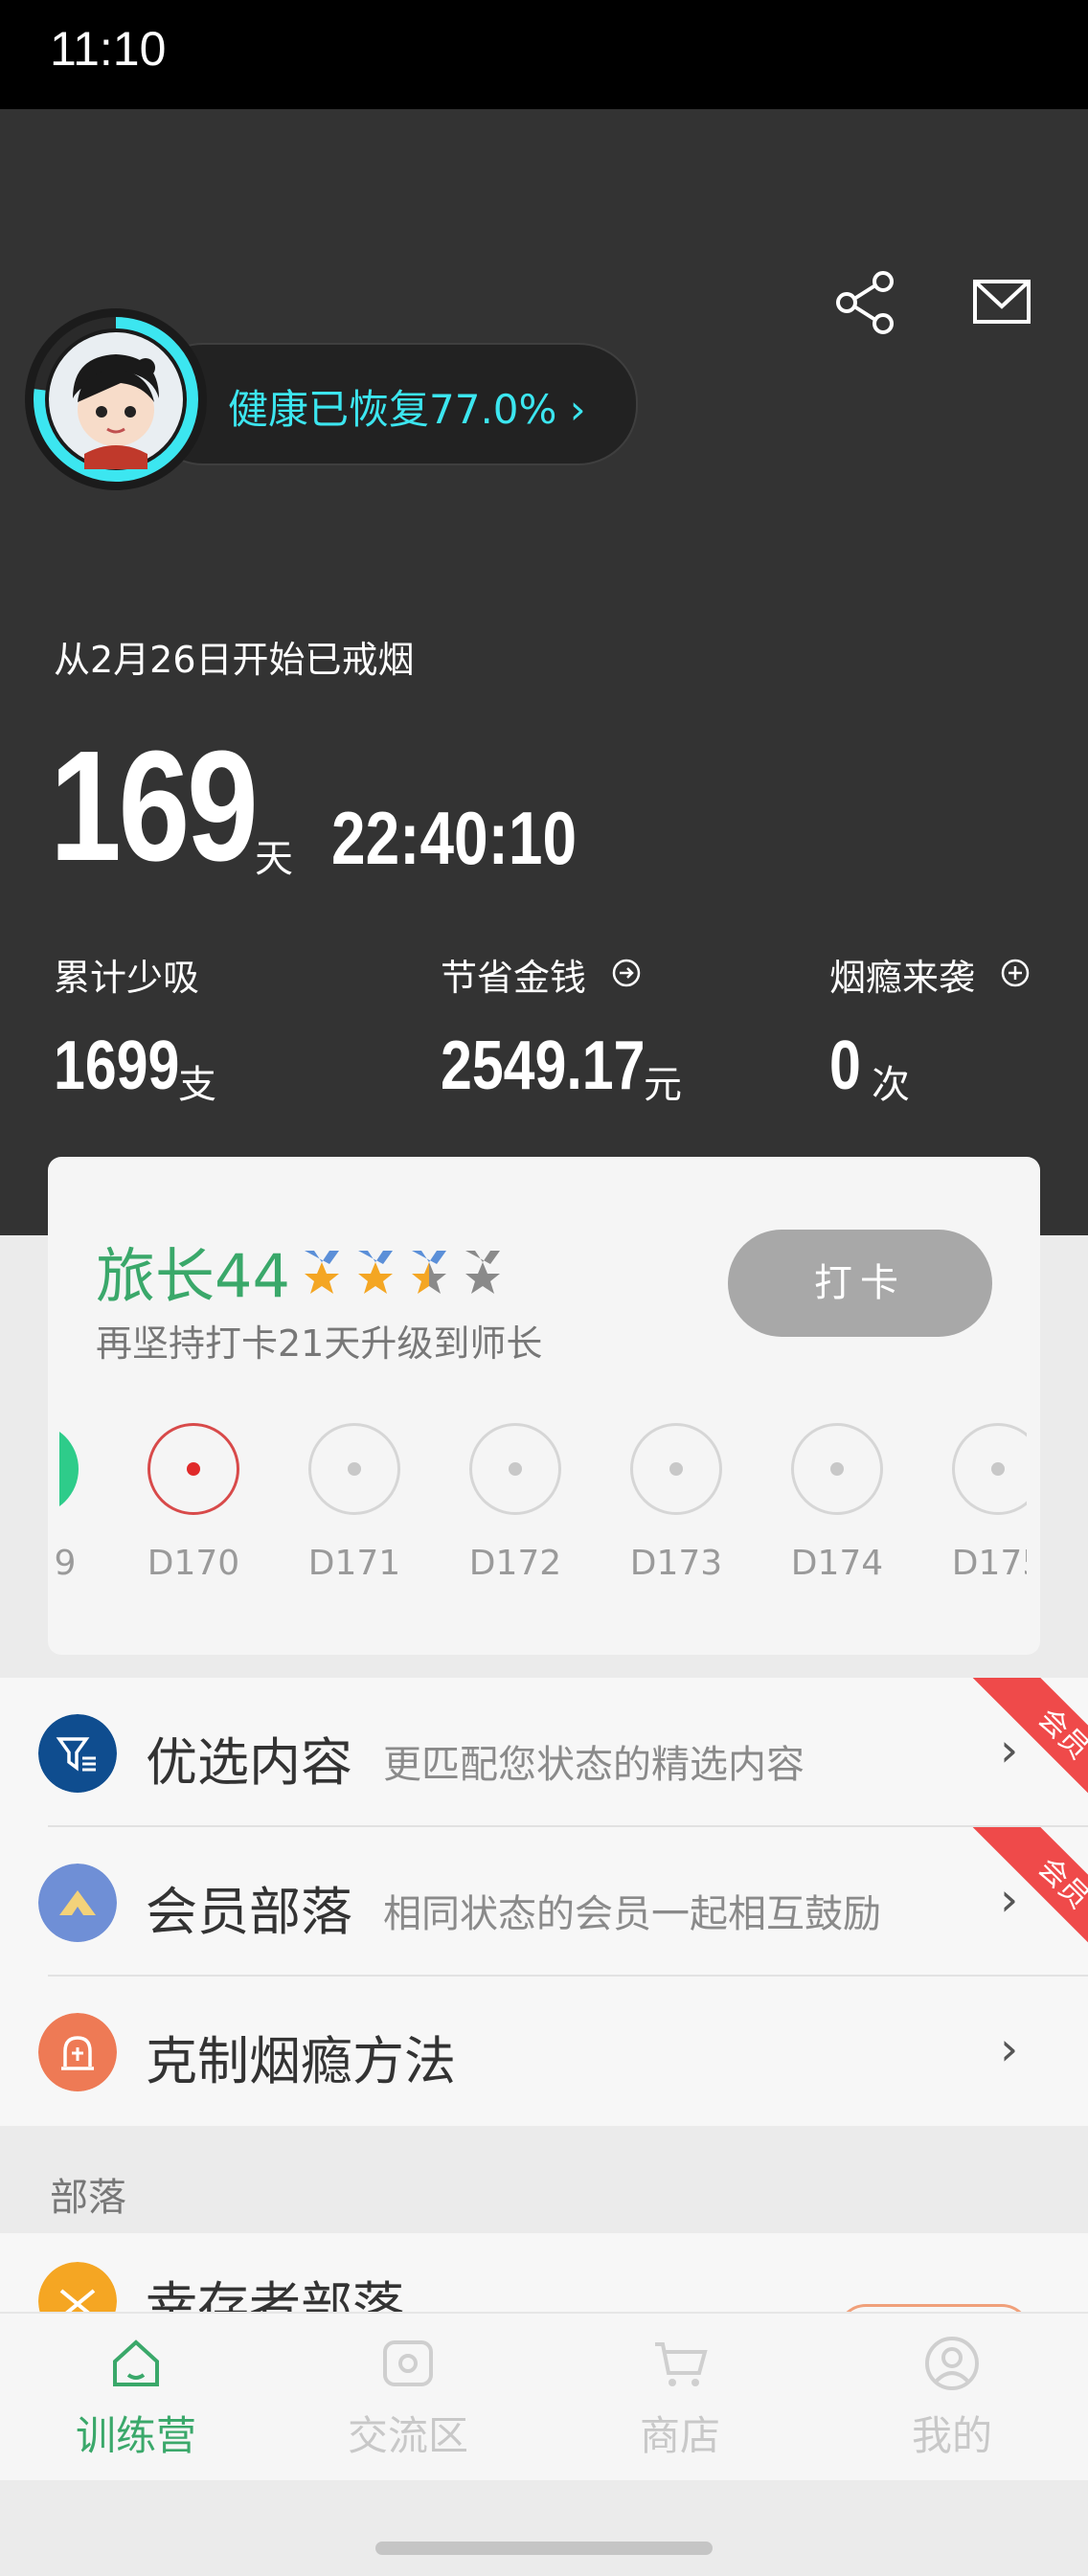 The image size is (1088, 2576). I want to click on avatar, so click(116, 399).